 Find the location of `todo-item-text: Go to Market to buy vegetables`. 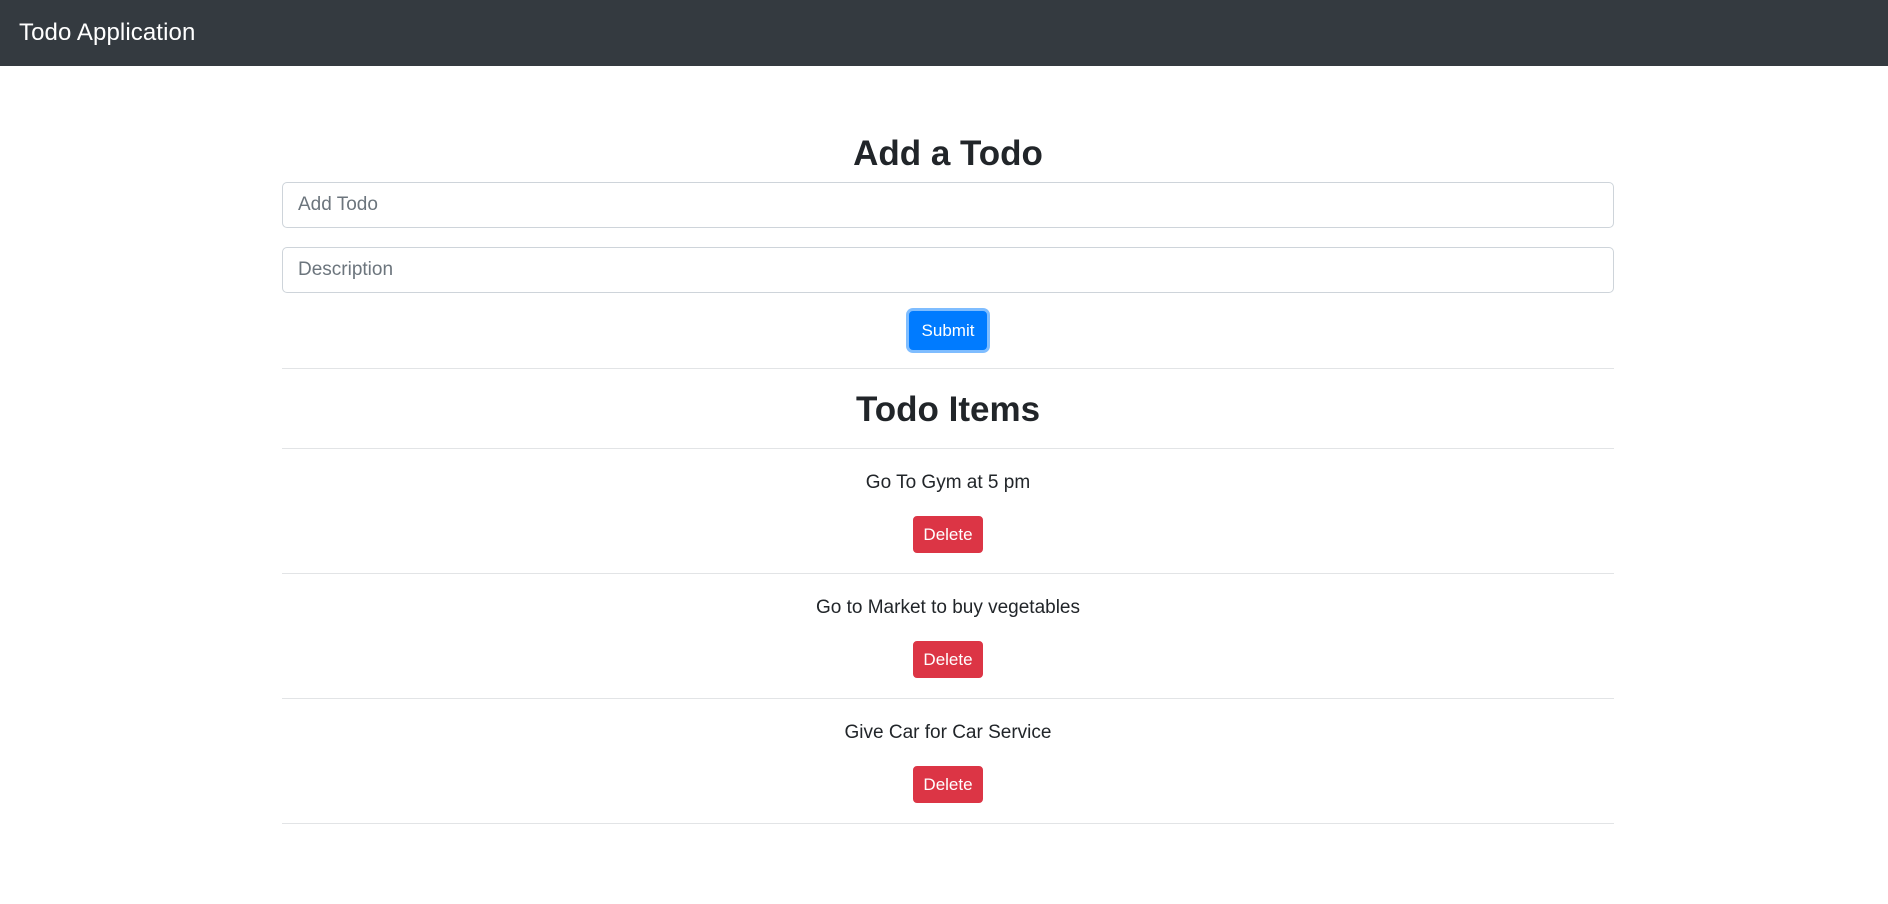

todo-item-text: Go to Market to buy vegetables is located at coordinates (948, 607).